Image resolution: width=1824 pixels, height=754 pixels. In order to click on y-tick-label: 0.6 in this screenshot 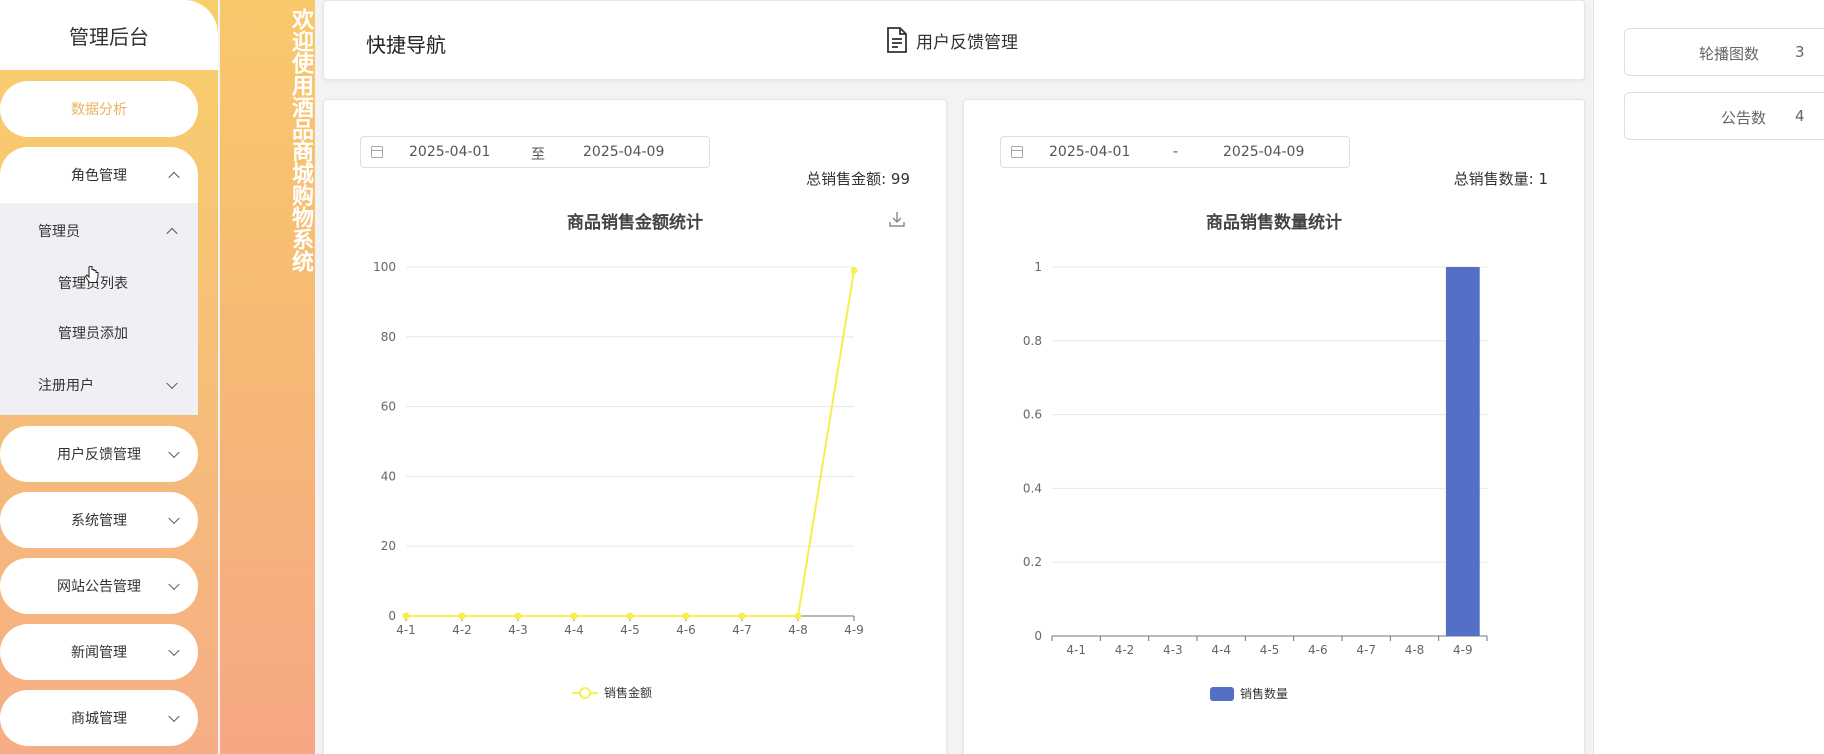, I will do `click(1032, 415)`.